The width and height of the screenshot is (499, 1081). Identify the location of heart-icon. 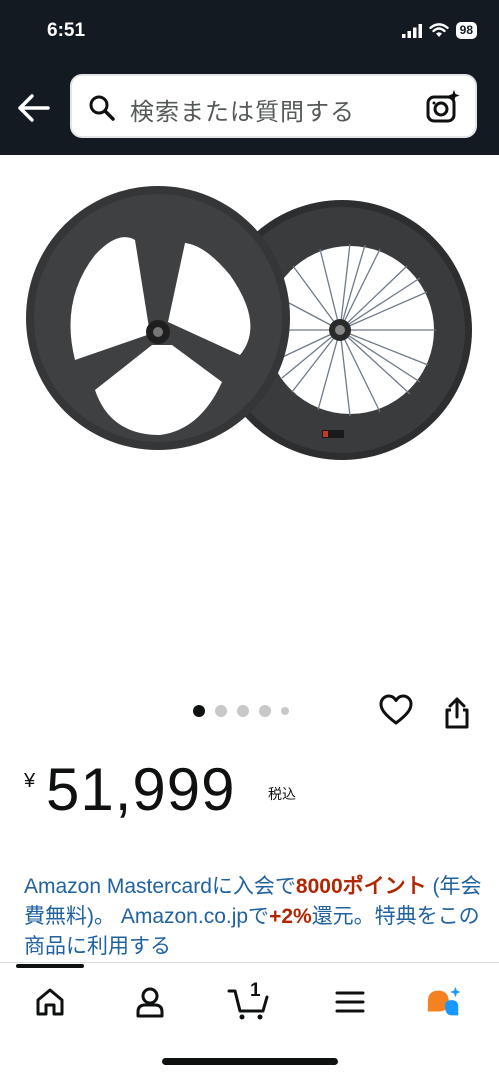
(396, 709).